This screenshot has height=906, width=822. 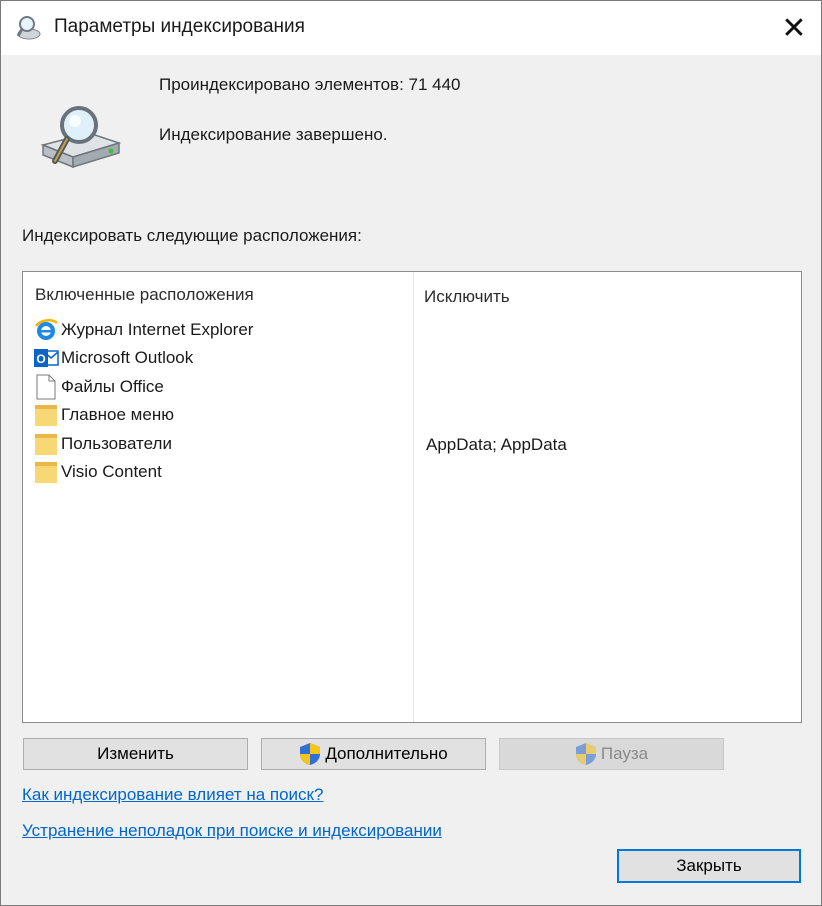 I want to click on location-row-office-files: Файлы Office, so click(x=98, y=387).